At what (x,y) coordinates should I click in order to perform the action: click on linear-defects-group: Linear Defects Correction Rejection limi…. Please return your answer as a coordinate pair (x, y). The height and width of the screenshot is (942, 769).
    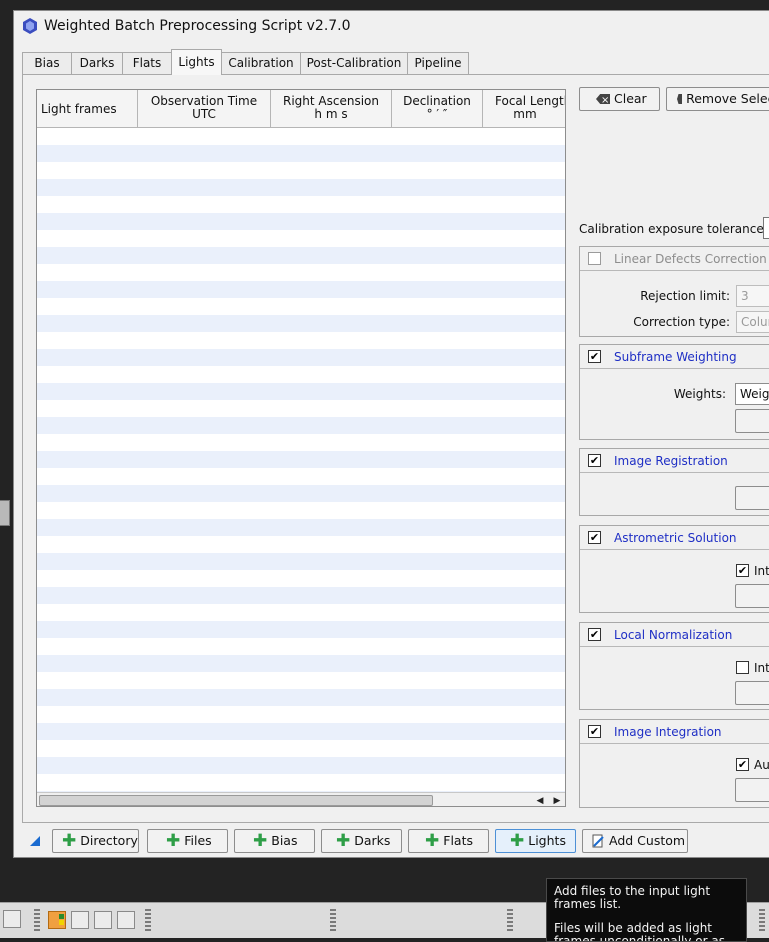
    Looking at the image, I should click on (674, 291).